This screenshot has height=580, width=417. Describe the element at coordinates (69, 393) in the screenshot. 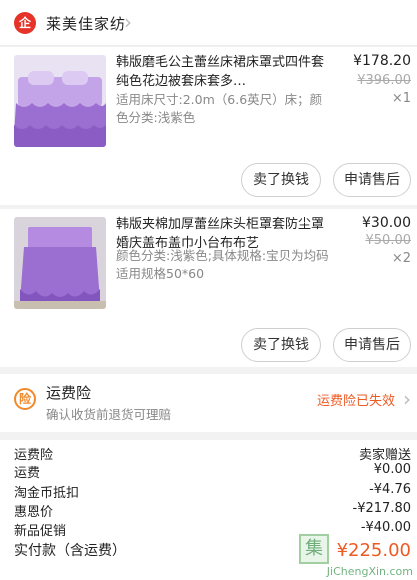

I see `insurance-title: 运费险` at that location.